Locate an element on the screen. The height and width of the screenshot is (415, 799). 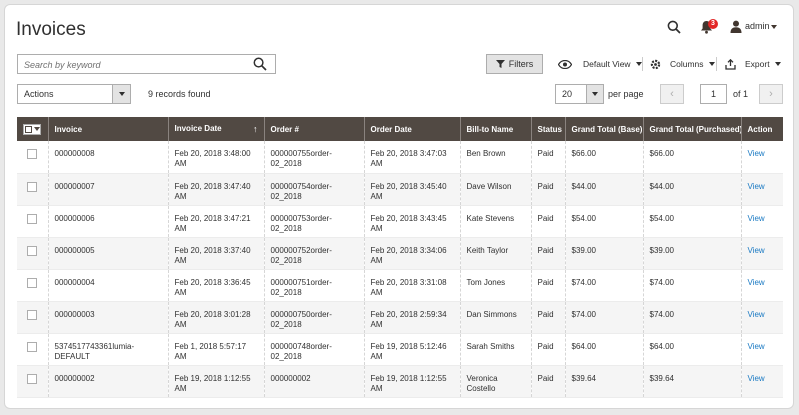
cell-order-number: 000000002 is located at coordinates (313, 381).